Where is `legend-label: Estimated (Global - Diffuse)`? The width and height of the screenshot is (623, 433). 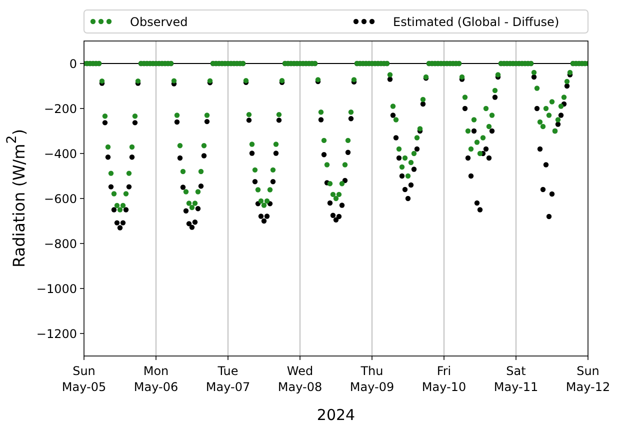 legend-label: Estimated (Global - Diffuse) is located at coordinates (476, 22).